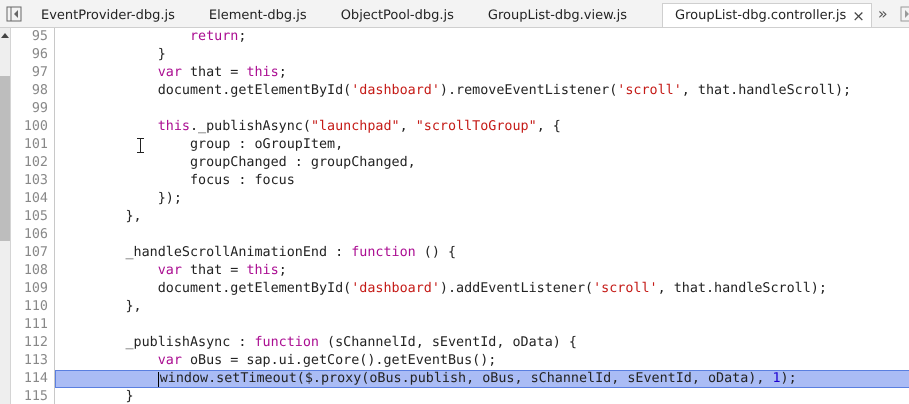 The width and height of the screenshot is (909, 404). I want to click on code-line: document.getElementById('dashboard').removeEventListener('scroll', that.handleScroll);, so click(505, 91).